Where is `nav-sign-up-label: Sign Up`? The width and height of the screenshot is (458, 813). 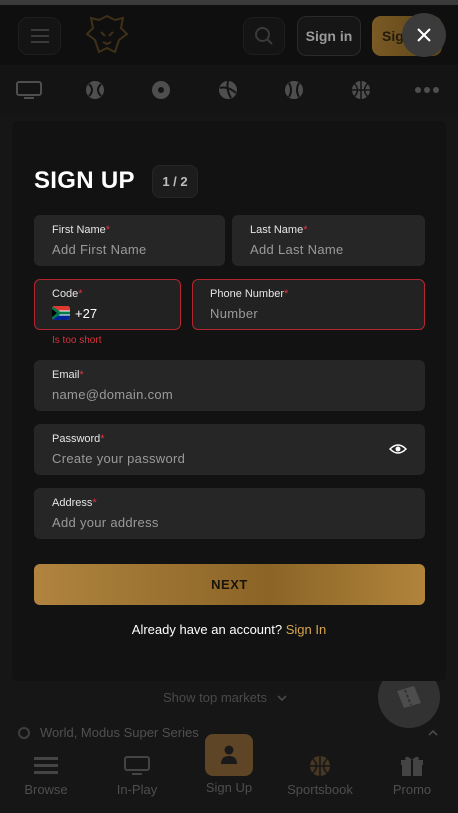 nav-sign-up-label: Sign Up is located at coordinates (229, 787).